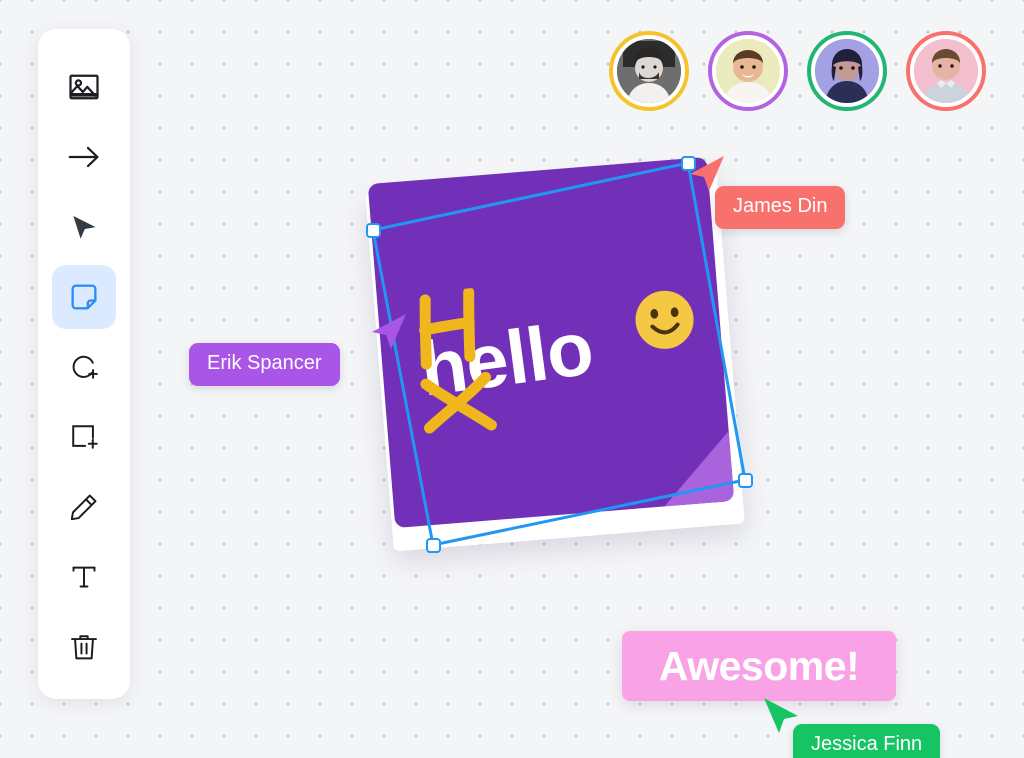 Image resolution: width=1024 pixels, height=758 pixels. I want to click on smiley-face-emoji, so click(664, 319).